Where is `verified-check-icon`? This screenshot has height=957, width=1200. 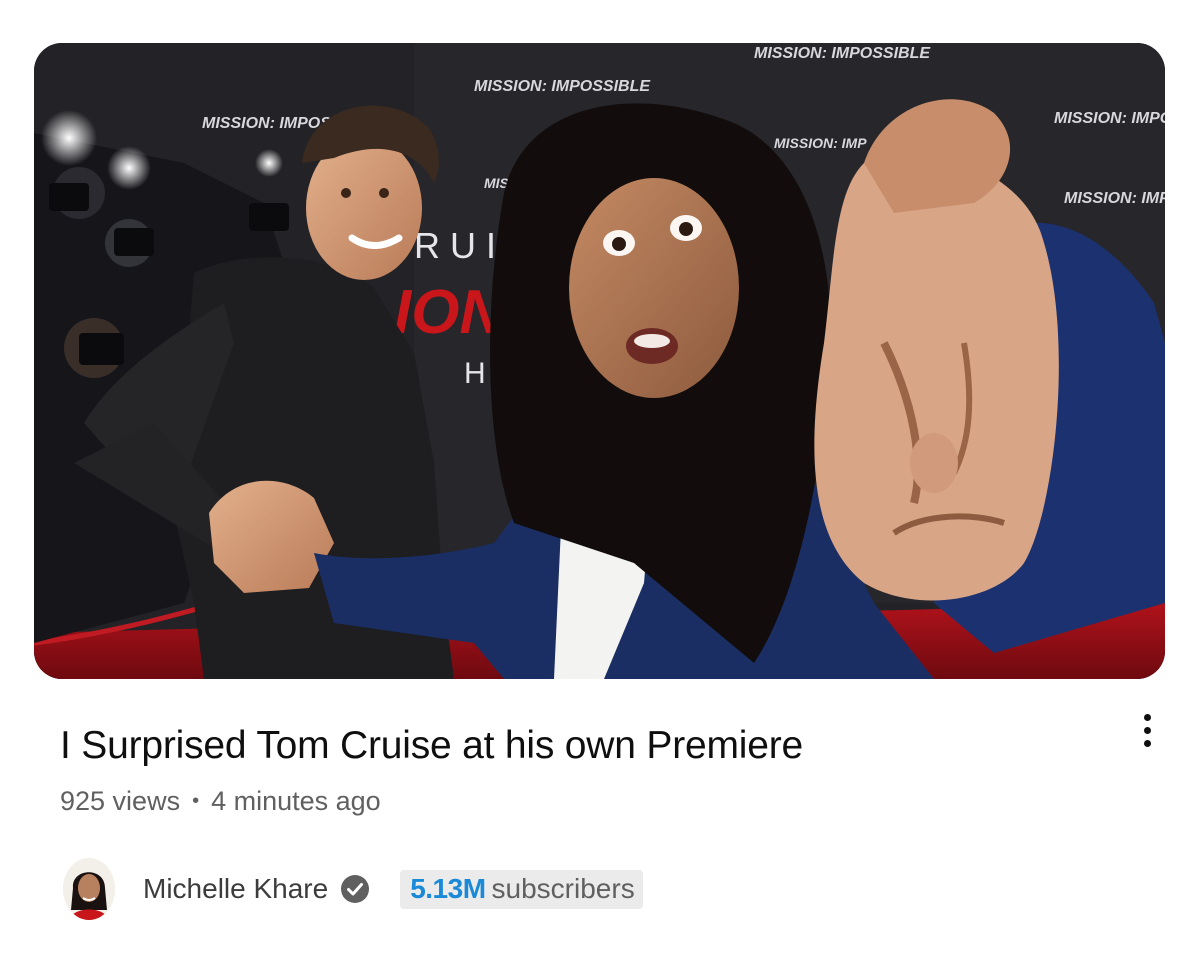 verified-check-icon is located at coordinates (355, 889).